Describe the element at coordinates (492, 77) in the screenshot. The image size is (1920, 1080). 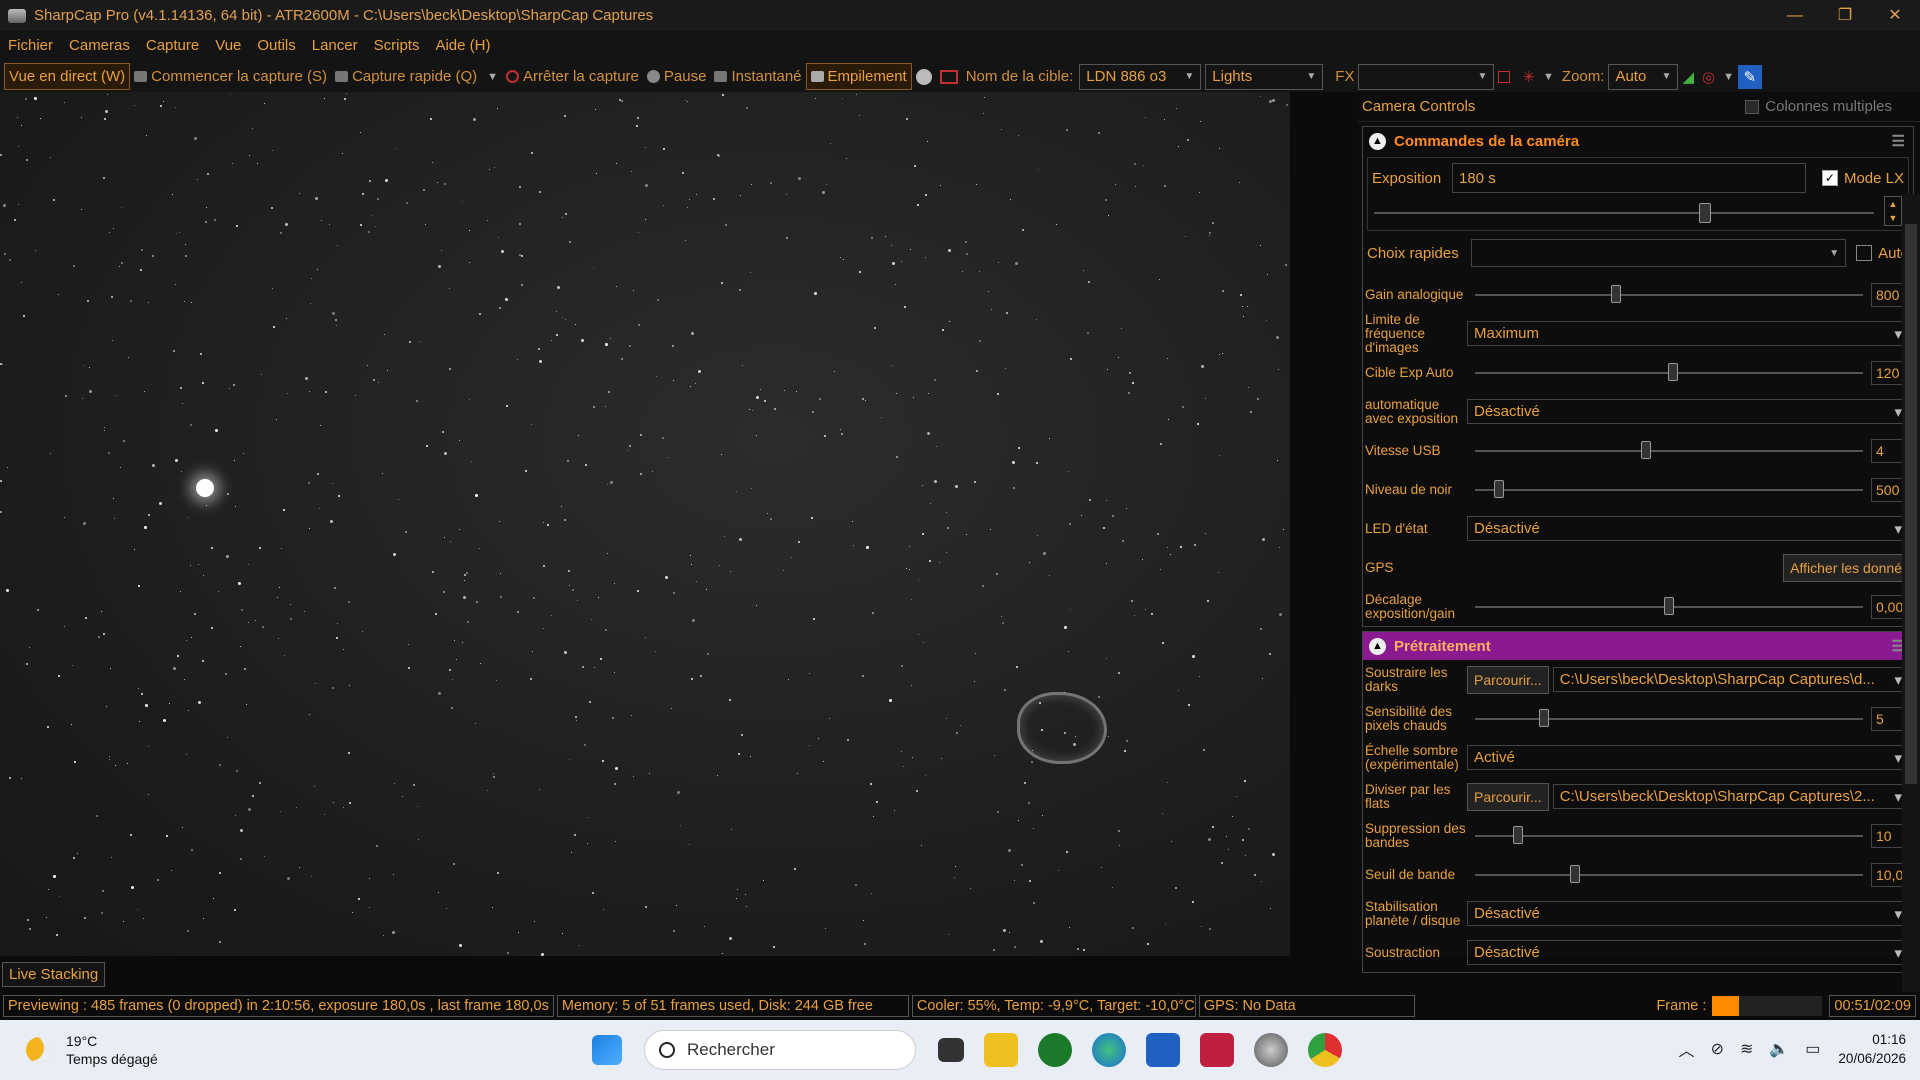
I see `chevron-down-icon: ▼` at that location.